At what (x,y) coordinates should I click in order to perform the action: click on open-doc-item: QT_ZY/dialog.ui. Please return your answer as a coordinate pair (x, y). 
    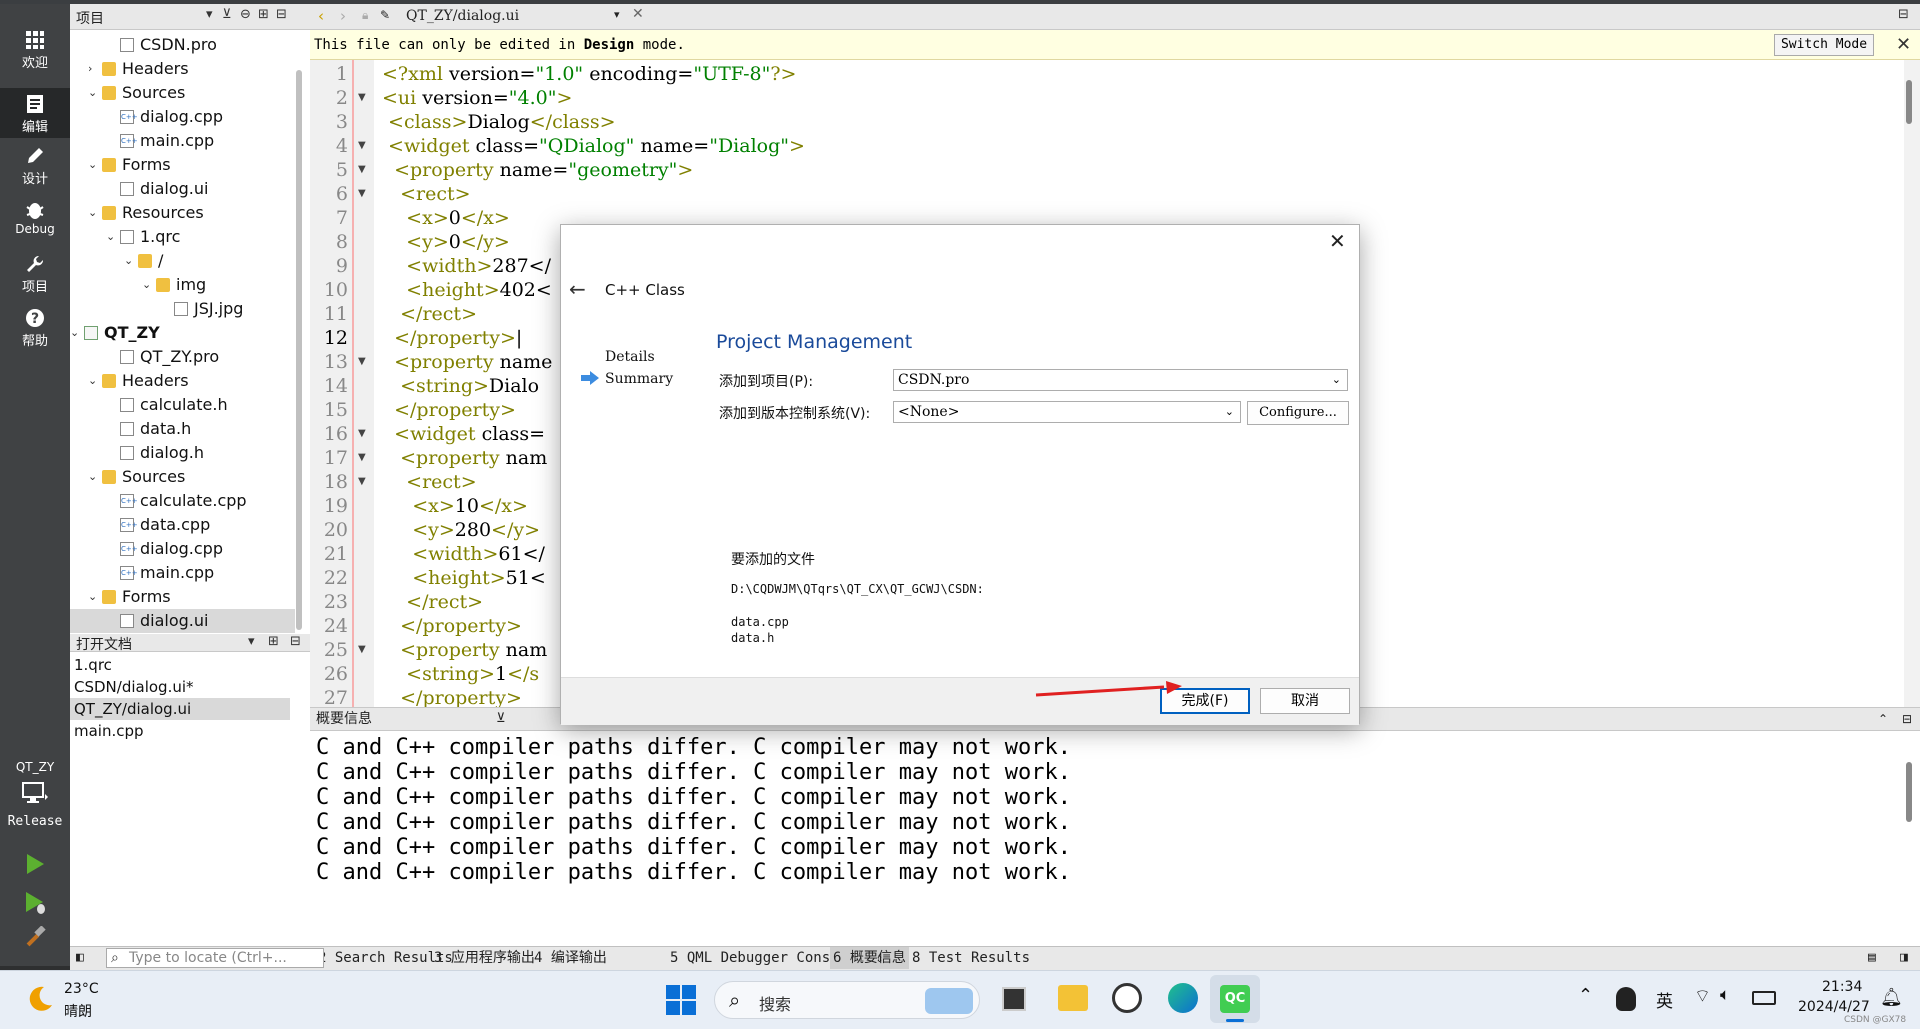
    Looking at the image, I should click on (180, 709).